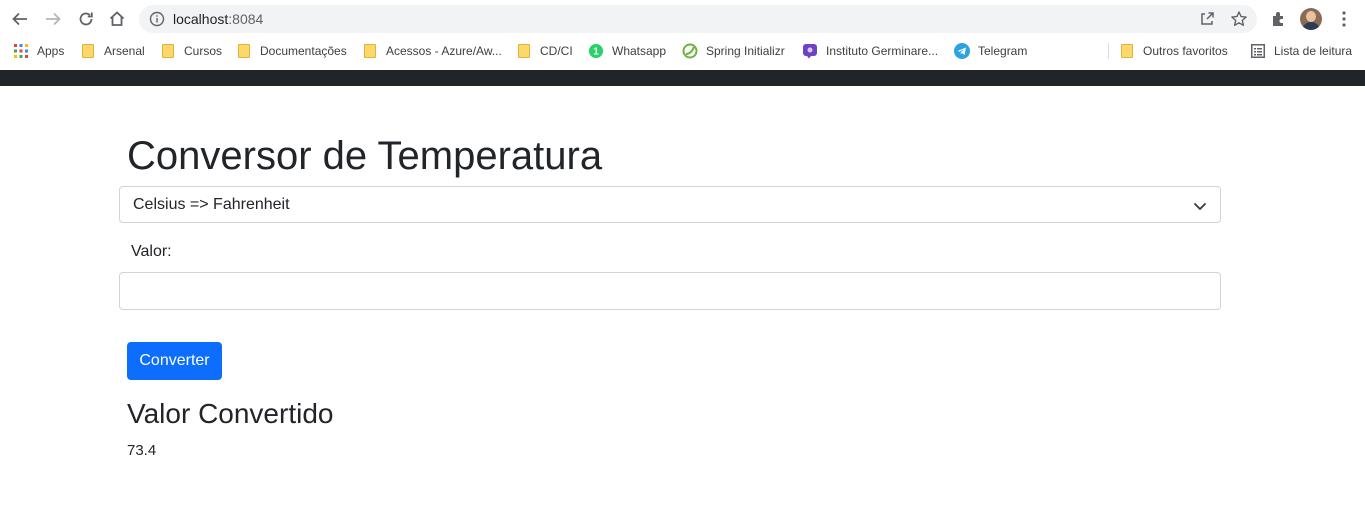  I want to click on germinare-icon, so click(810, 51).